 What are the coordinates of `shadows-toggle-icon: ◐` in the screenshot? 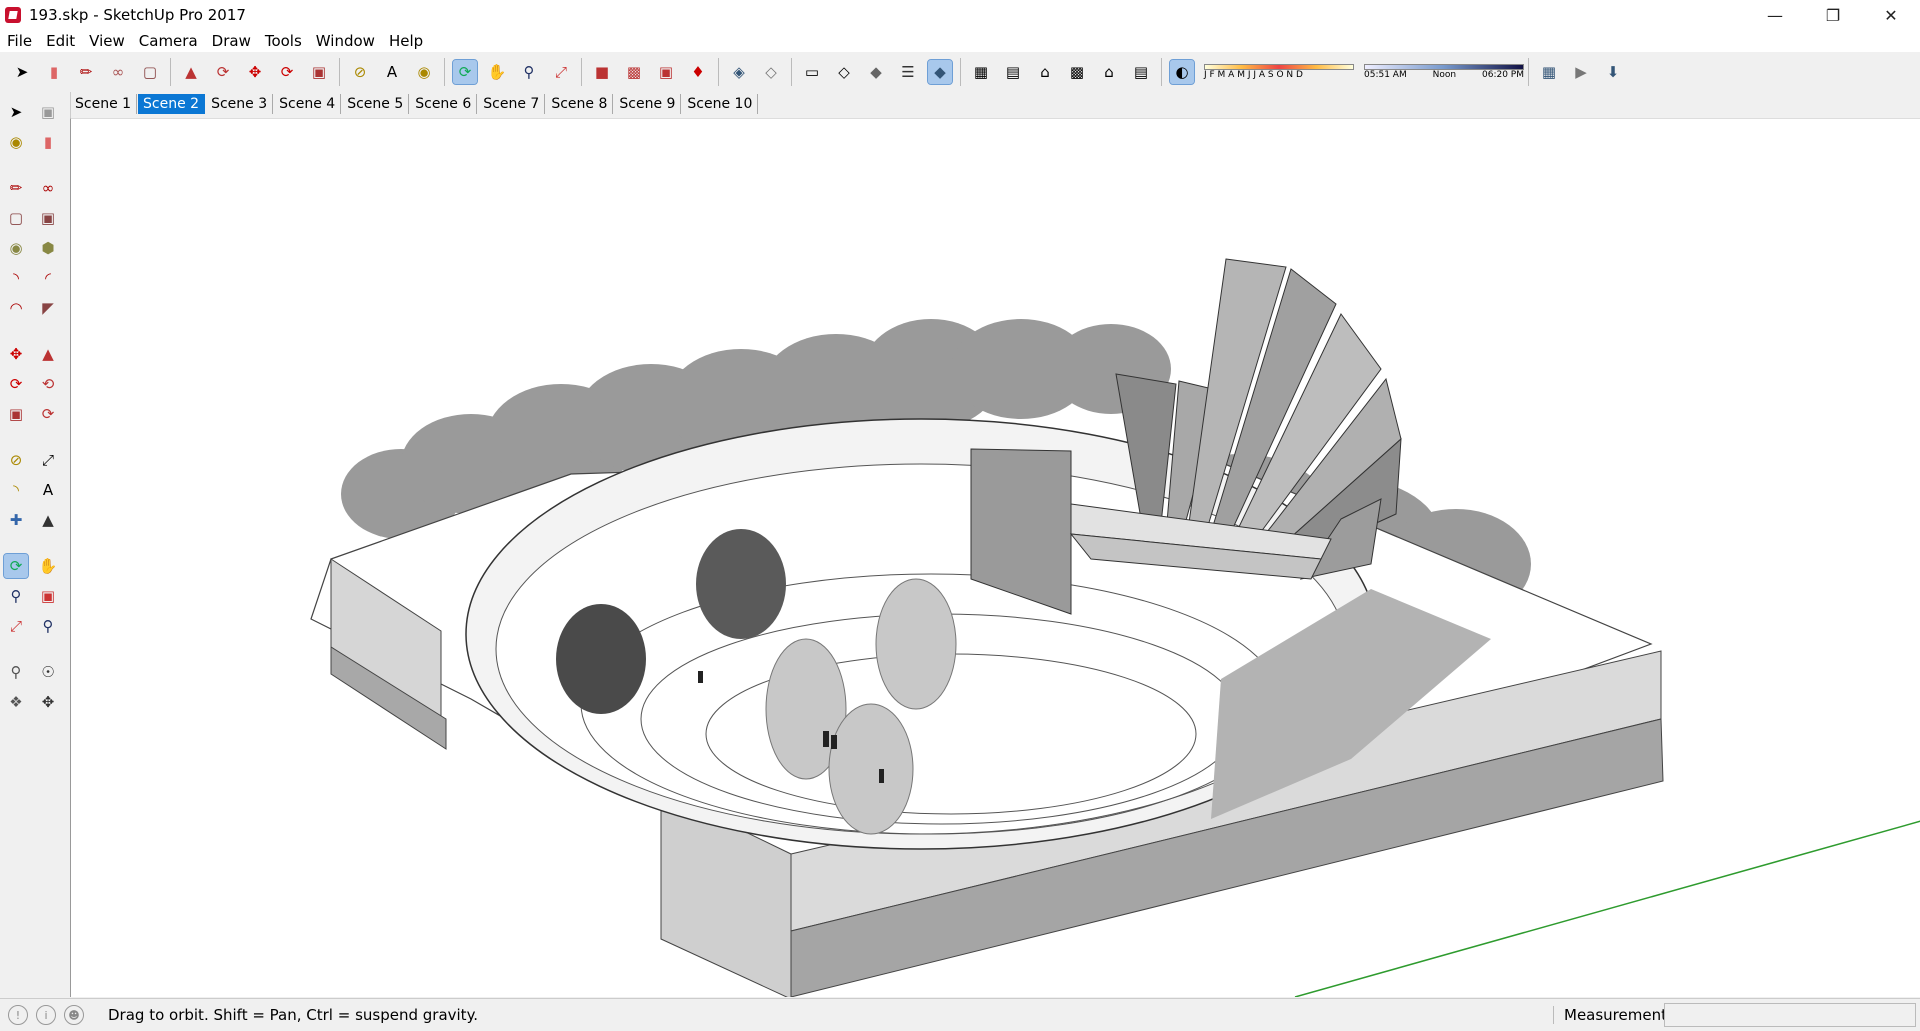 It's located at (1182, 72).